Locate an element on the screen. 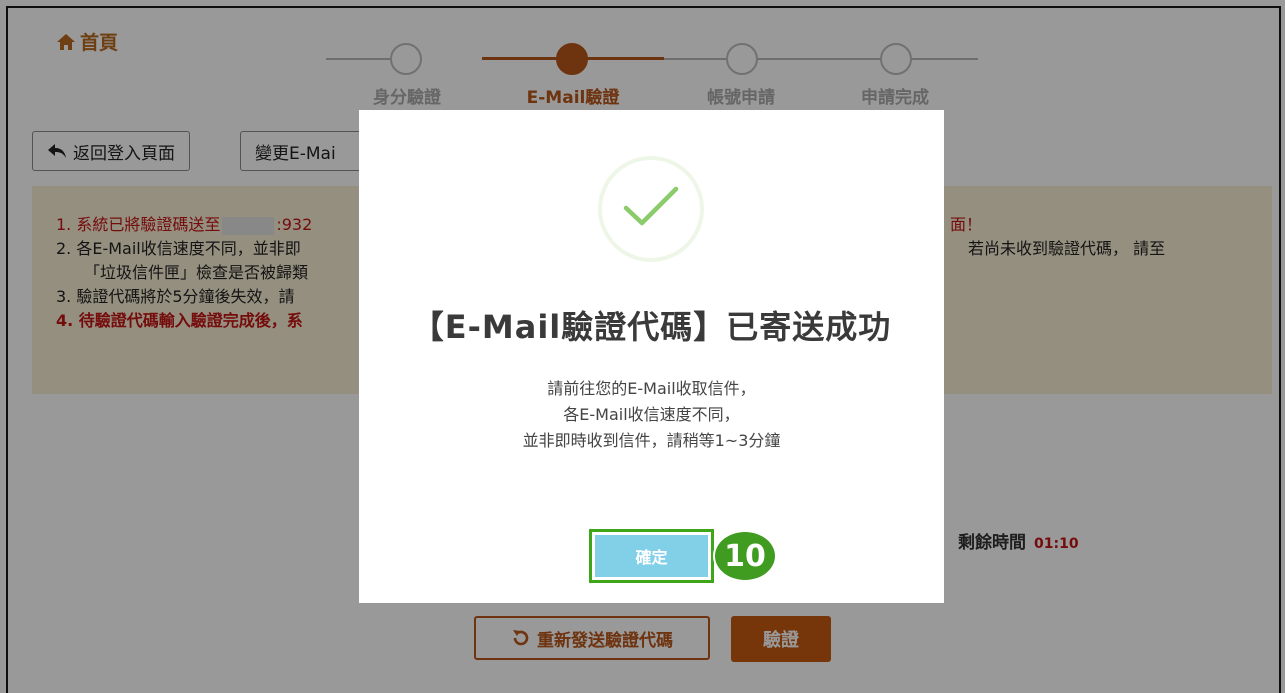  confirm-button: 確定 is located at coordinates (651, 556).